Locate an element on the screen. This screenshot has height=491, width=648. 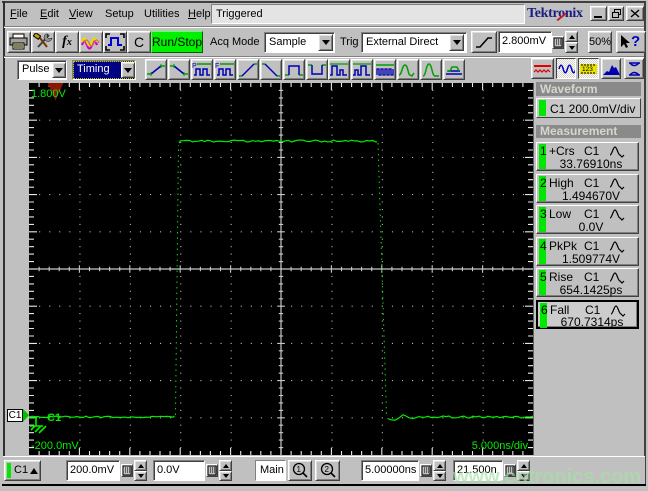
svg-text: 1 is located at coordinates (299, 469).